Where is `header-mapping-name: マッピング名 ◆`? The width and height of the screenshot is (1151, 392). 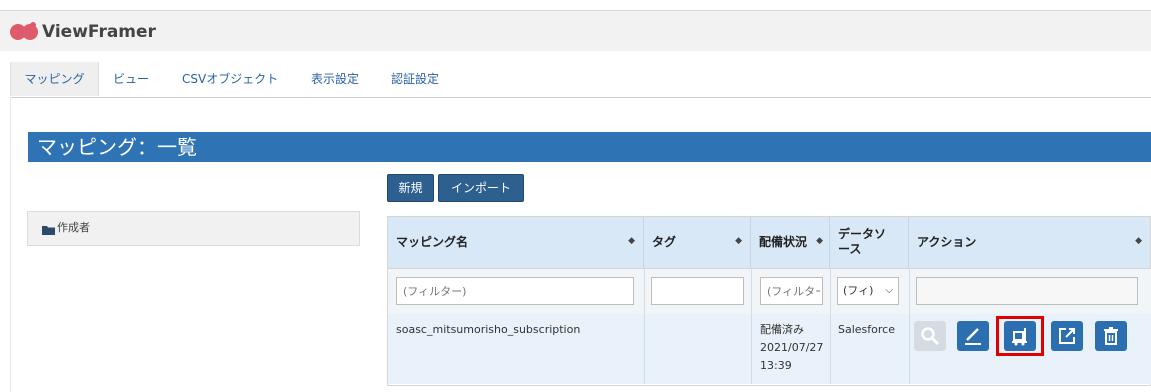 header-mapping-name: マッピング名 ◆ is located at coordinates (516, 242).